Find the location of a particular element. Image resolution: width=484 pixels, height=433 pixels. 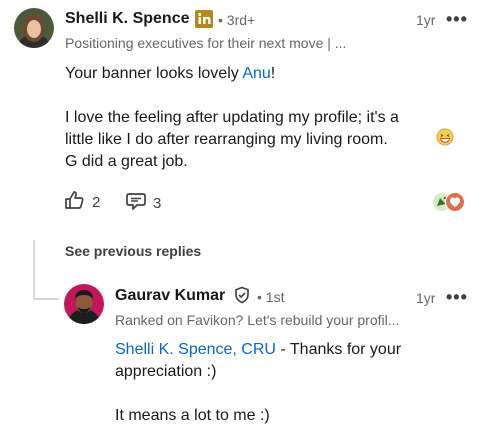

shelli-avatar is located at coordinates (34, 28).